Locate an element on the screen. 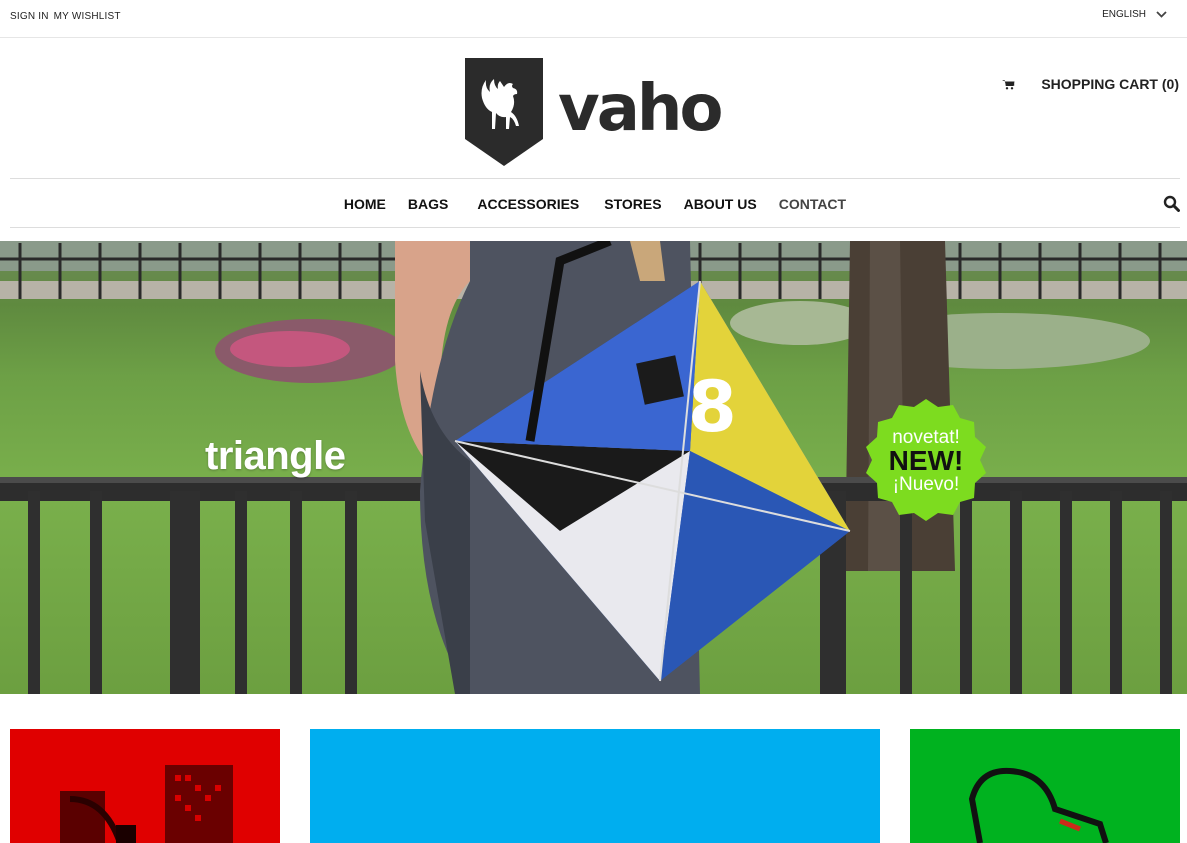  badge-line-3: ¡Nuevo! is located at coordinates (926, 484).